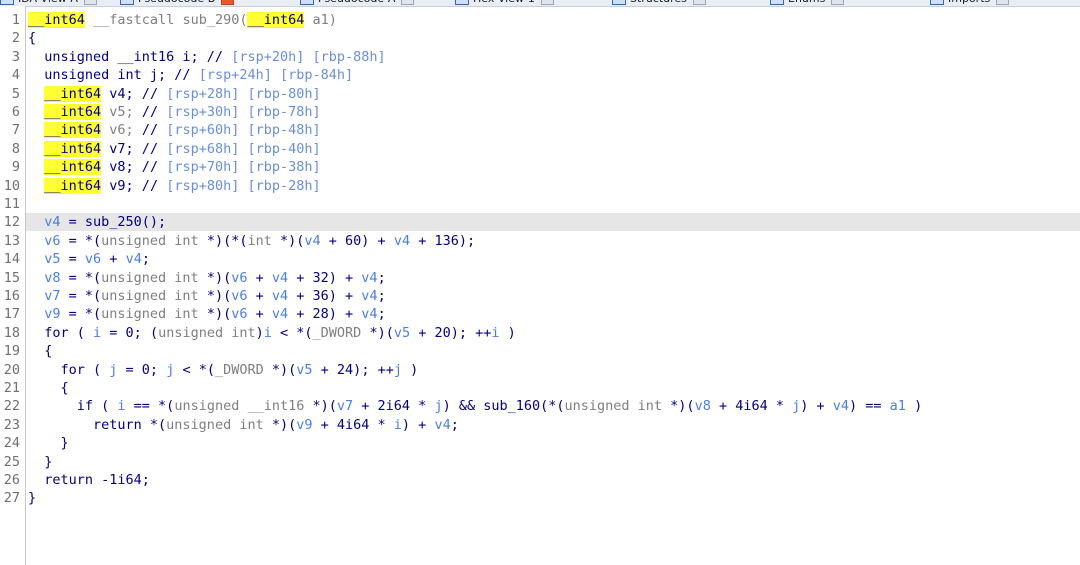 This screenshot has width=1080, height=565. I want to click on code-line: __int64 __fastcall sub_290(__int64 a1), so click(182, 20).